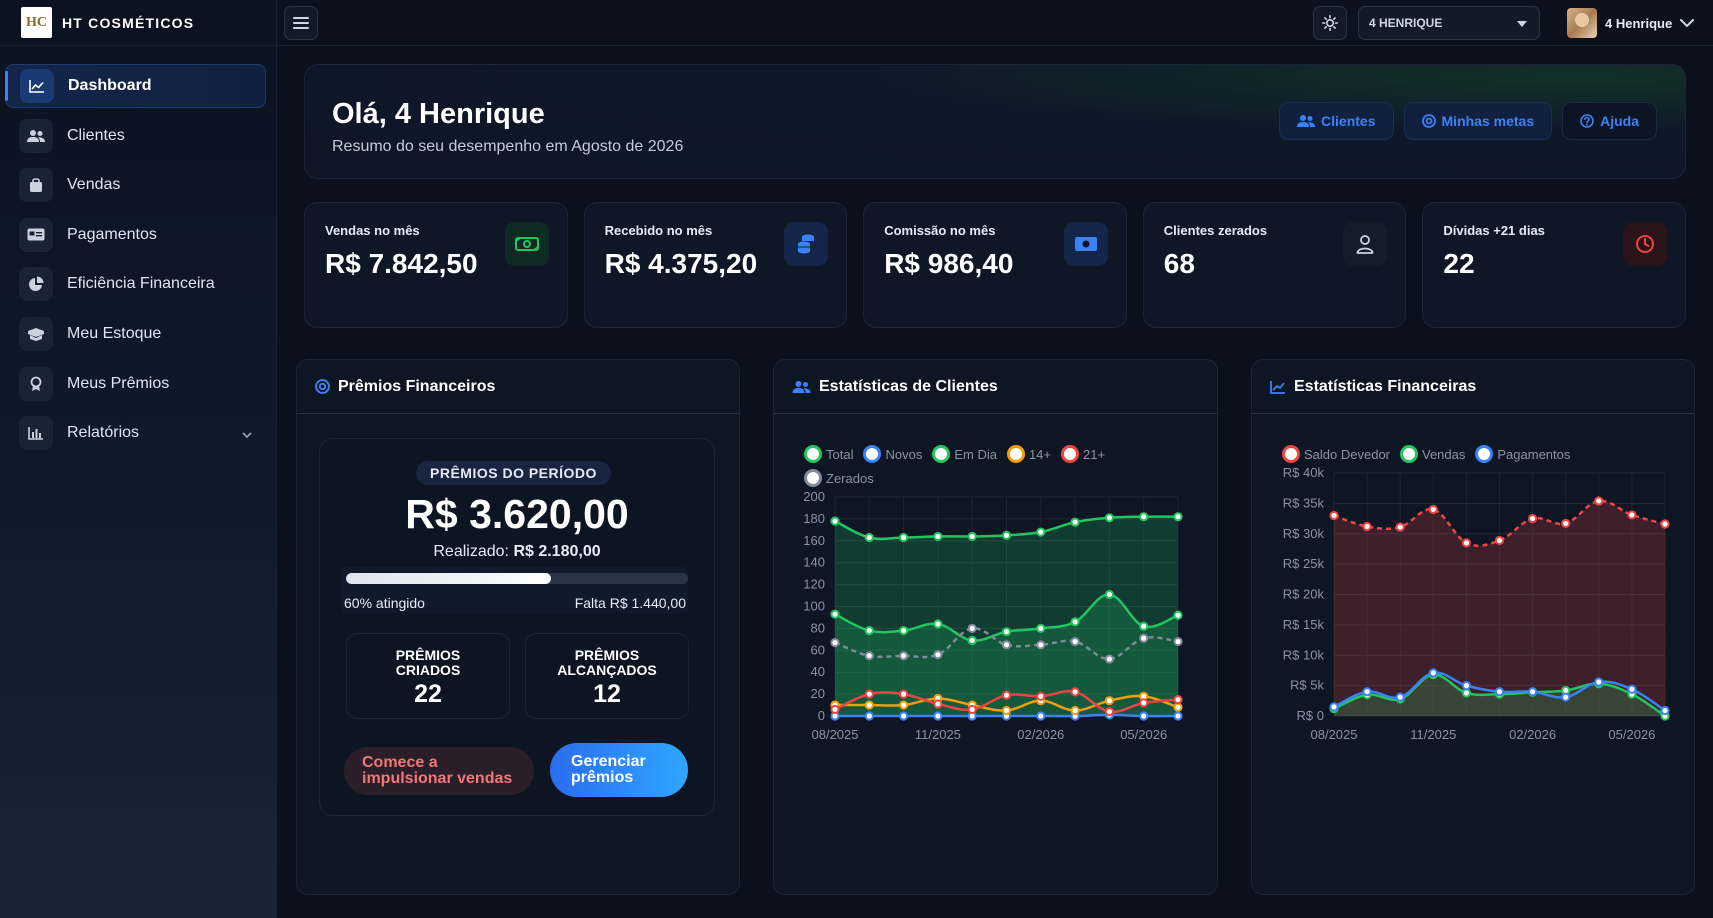  I want to click on prize-progress: 60% atingido Falta R$ 1.440,00, so click(515, 590).